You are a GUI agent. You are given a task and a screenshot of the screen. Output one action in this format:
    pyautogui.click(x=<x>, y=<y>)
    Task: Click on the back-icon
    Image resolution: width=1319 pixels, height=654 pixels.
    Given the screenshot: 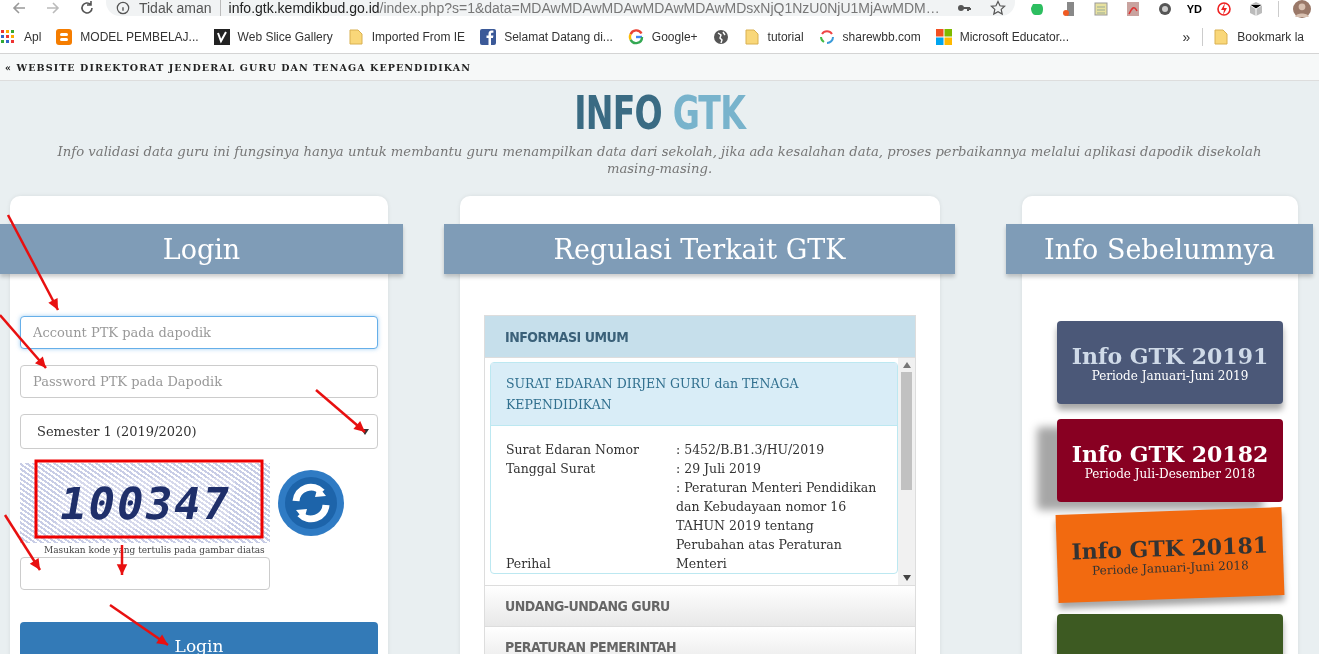 What is the action you would take?
    pyautogui.click(x=19, y=8)
    